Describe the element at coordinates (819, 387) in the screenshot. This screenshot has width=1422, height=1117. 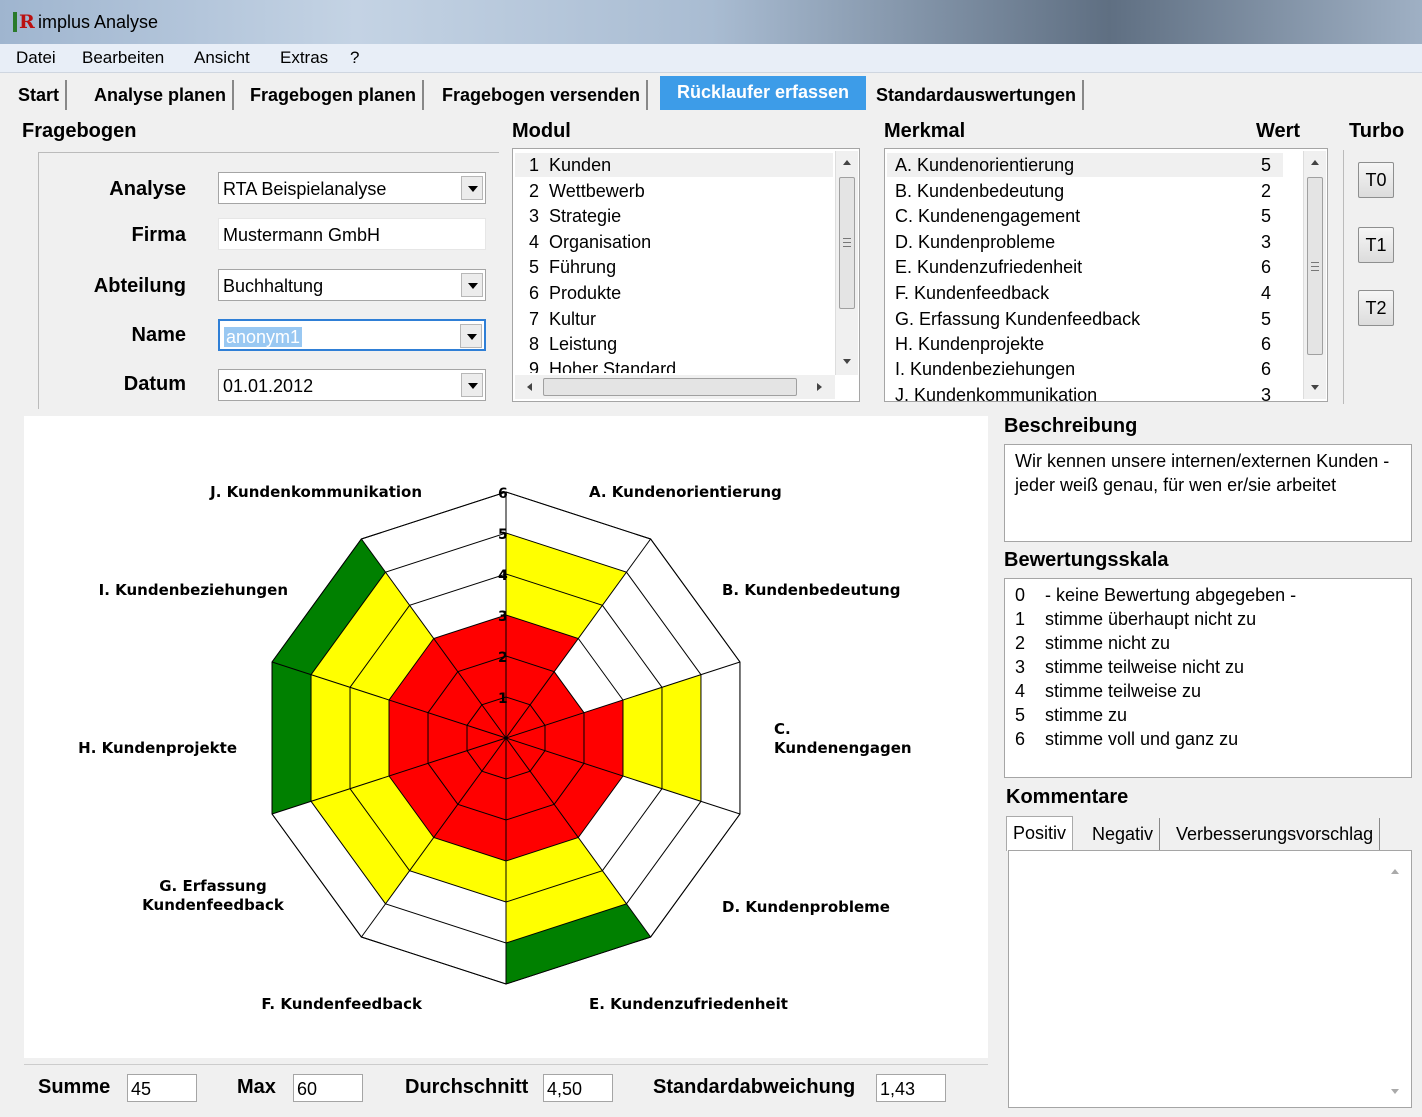
I see `scroll-right-icon` at that location.